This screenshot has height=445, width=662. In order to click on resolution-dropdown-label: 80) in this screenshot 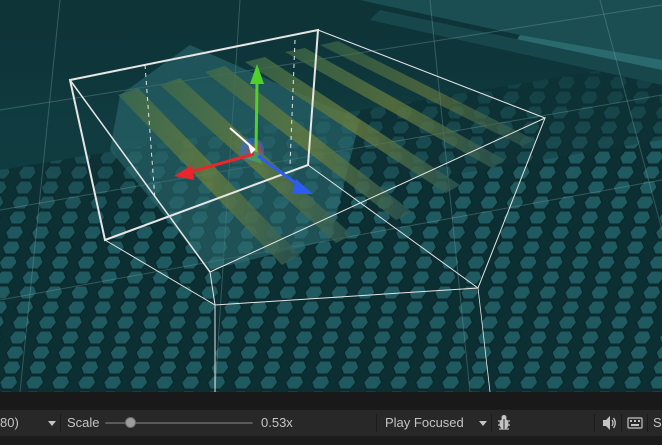, I will do `click(9, 423)`.